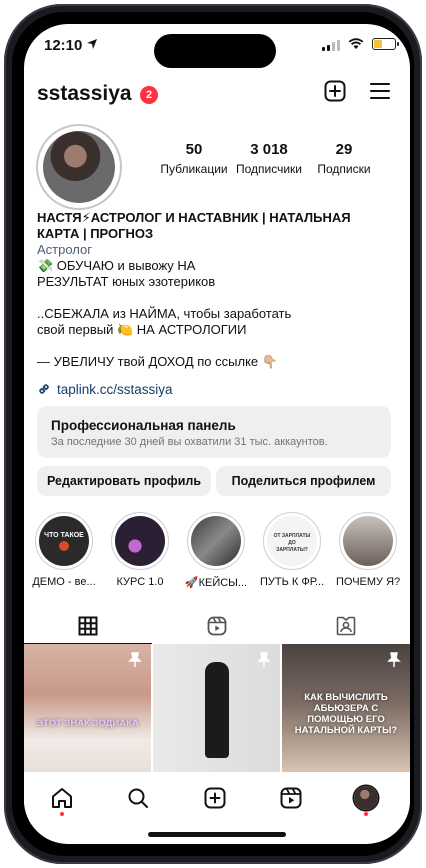 This screenshot has width=426, height=868. Describe the element at coordinates (140, 582) in the screenshot. I see `highlight-label: КУРС 1.0` at that location.